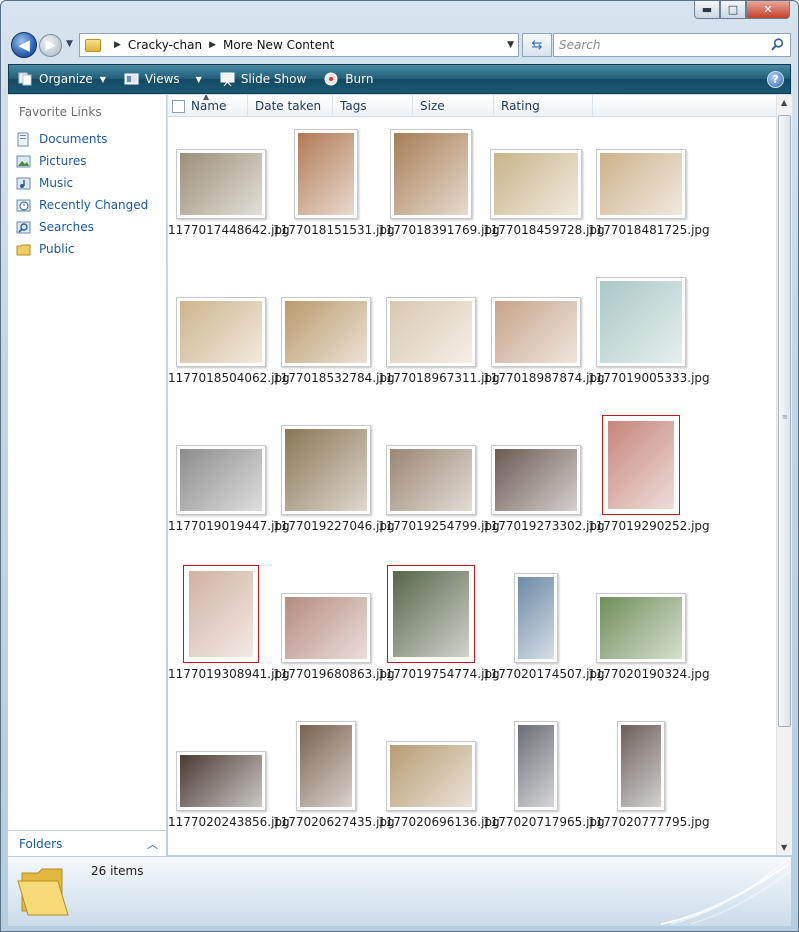  What do you see at coordinates (775, 79) in the screenshot?
I see `help-icon: ?` at bounding box center [775, 79].